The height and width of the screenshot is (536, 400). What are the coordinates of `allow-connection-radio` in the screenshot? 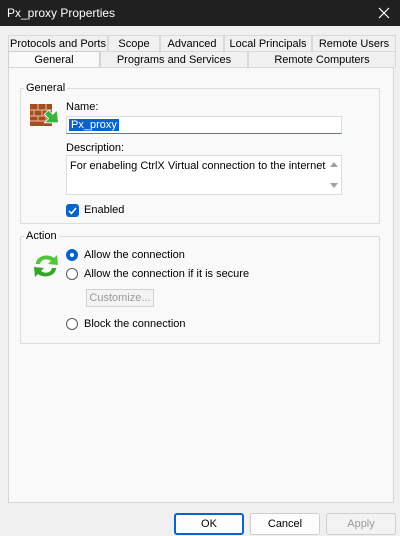 It's located at (72, 255).